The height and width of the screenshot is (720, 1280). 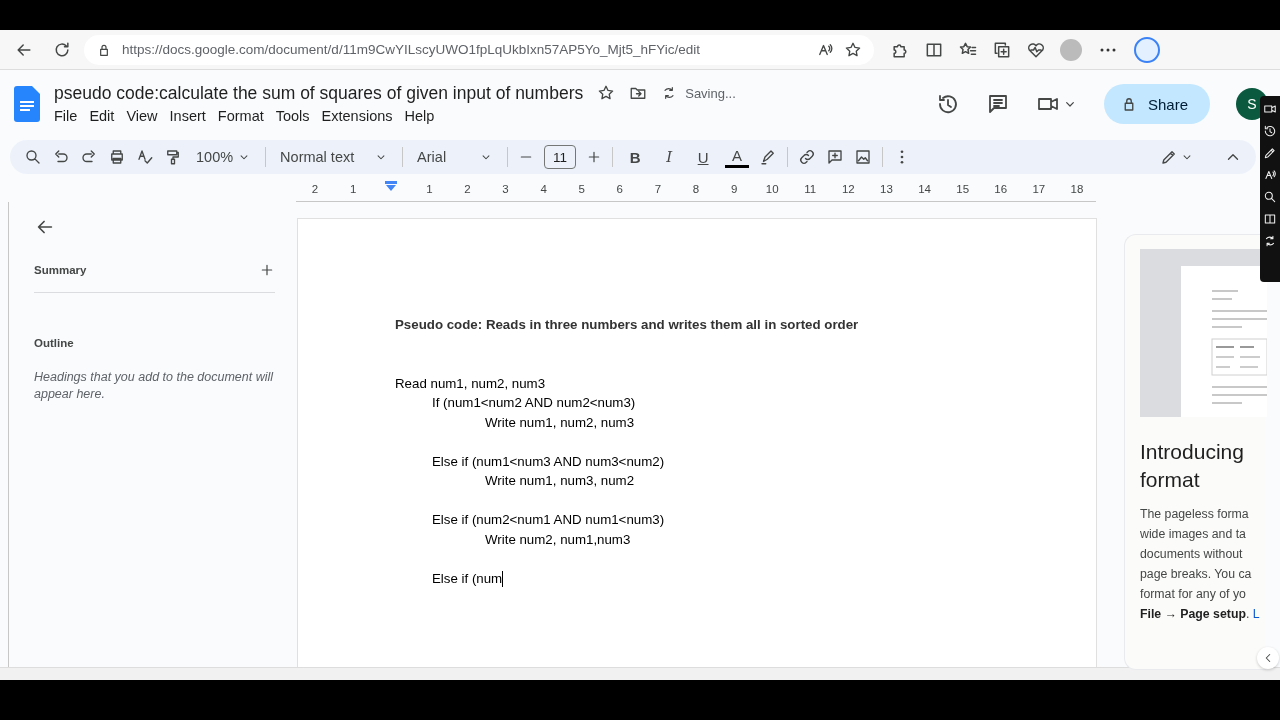 What do you see at coordinates (102, 115) in the screenshot?
I see `menu-item: Edit` at bounding box center [102, 115].